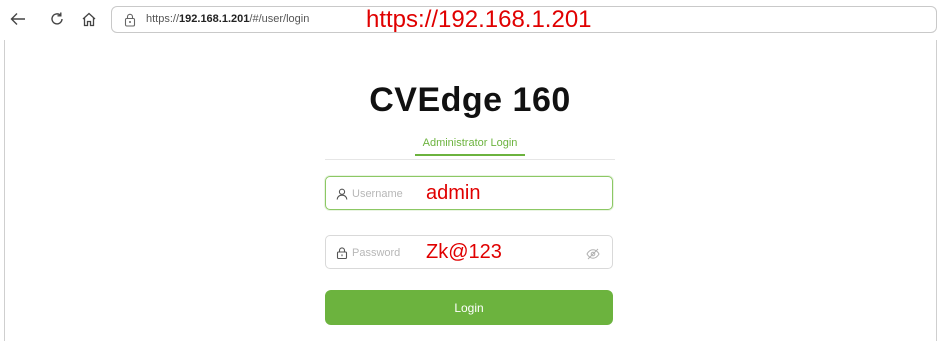 The height and width of the screenshot is (341, 941). Describe the element at coordinates (470, 100) in the screenshot. I see `page-title: CVEdge 160` at that location.